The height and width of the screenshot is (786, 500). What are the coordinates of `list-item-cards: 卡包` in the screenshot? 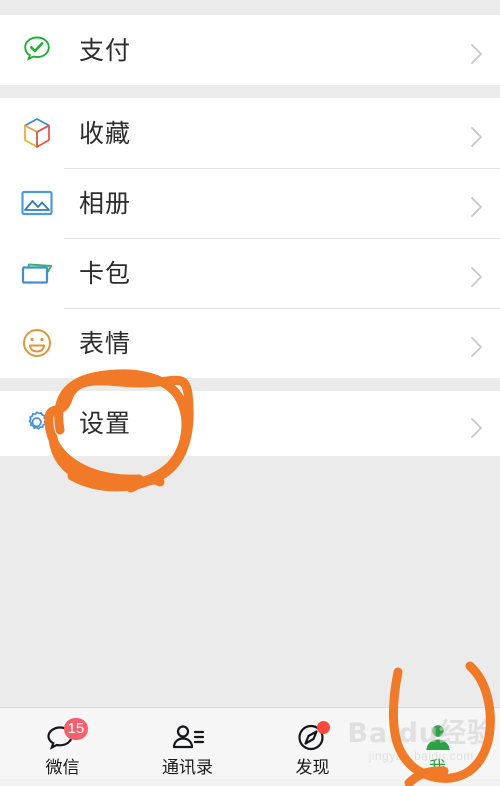 It's located at (250, 273).